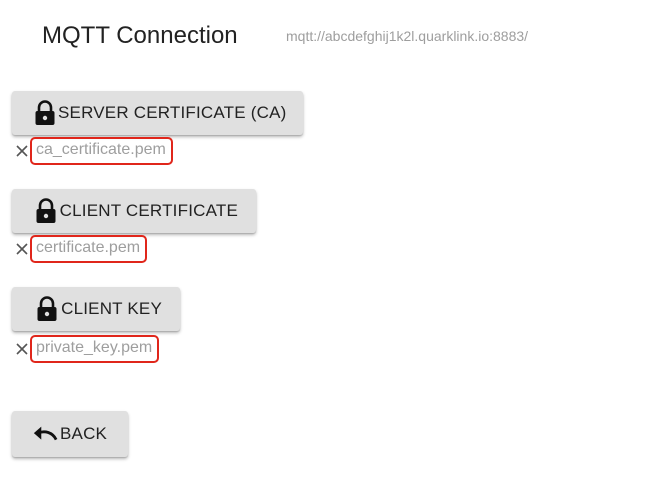 This screenshot has width=672, height=482. What do you see at coordinates (95, 349) in the screenshot?
I see `client-key-file-name: private_key.pem` at bounding box center [95, 349].